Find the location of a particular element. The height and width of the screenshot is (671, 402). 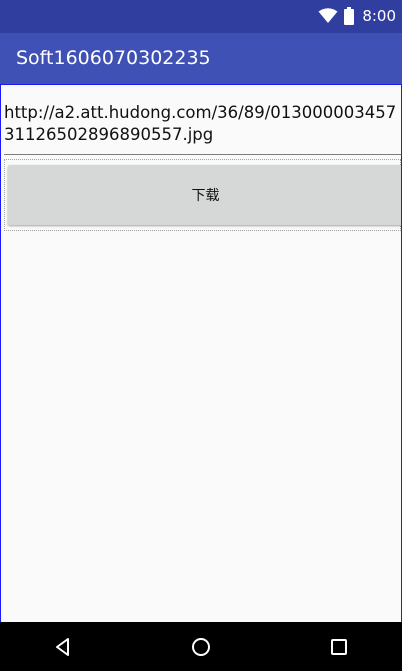

navigation-bar is located at coordinates (201, 646).